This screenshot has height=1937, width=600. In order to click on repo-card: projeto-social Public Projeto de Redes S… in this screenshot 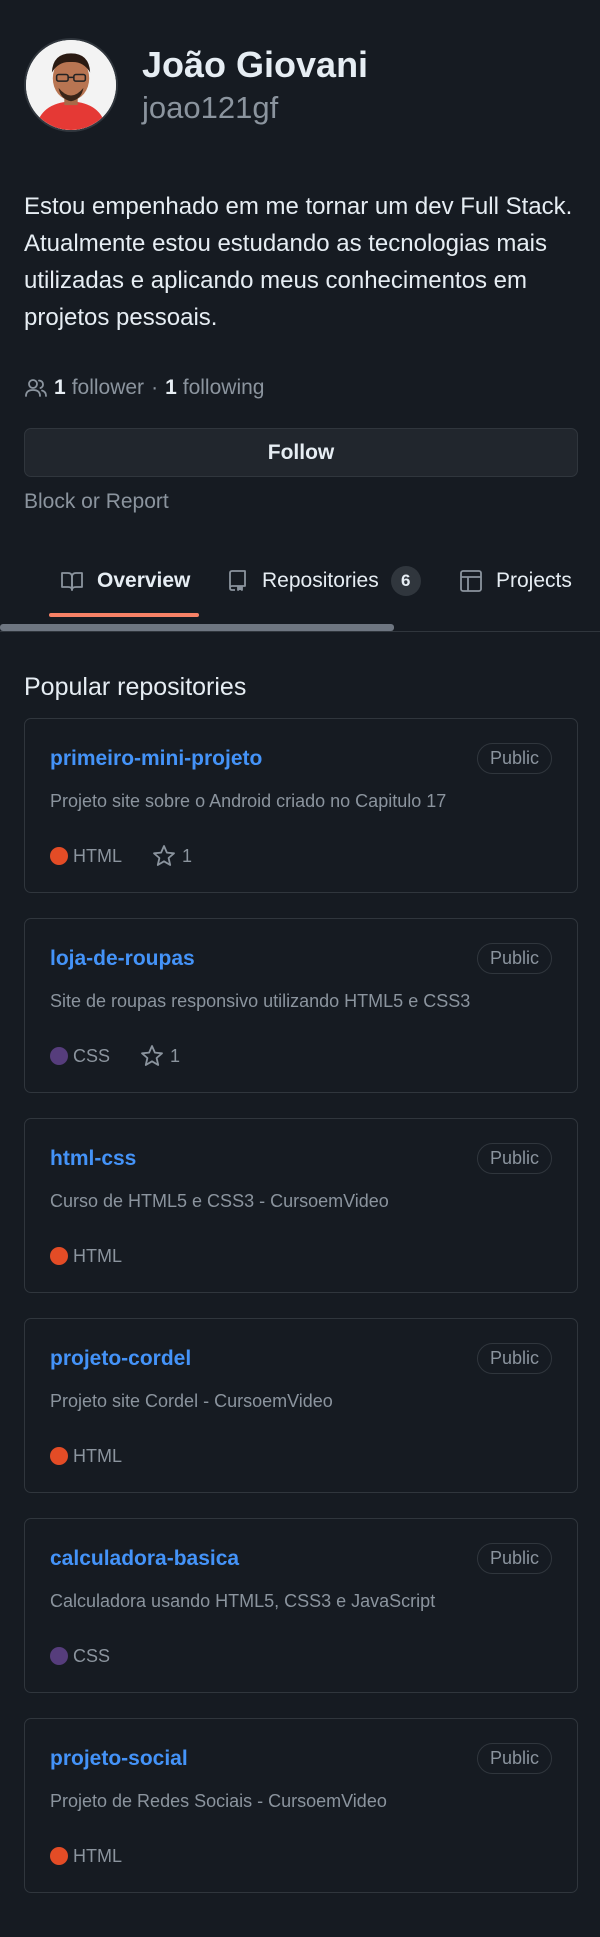, I will do `click(301, 1805)`.